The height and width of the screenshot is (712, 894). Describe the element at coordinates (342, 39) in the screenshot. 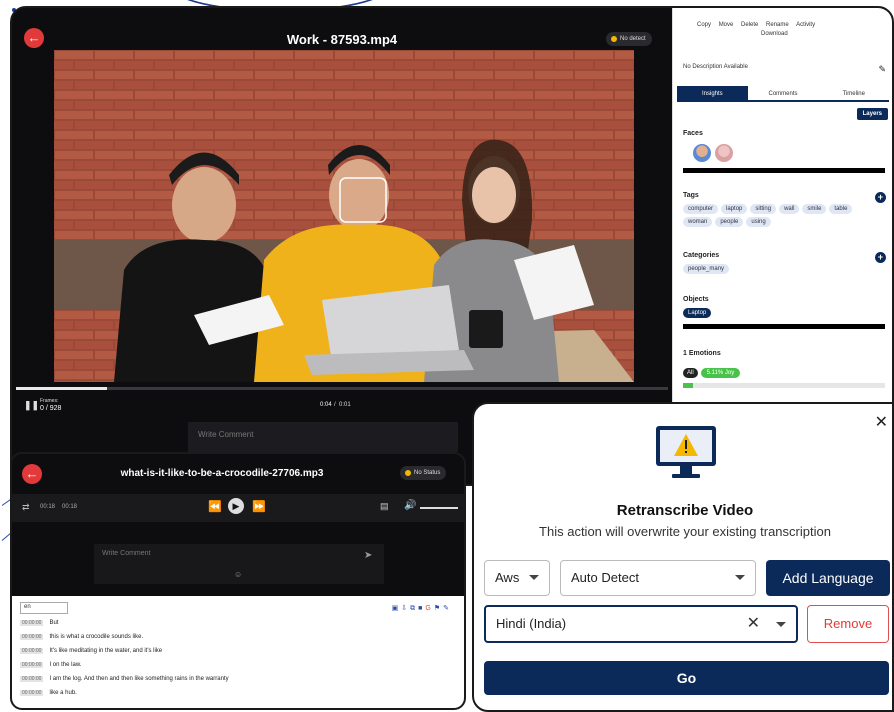

I see `video-title: Work - 87593.mp4` at that location.